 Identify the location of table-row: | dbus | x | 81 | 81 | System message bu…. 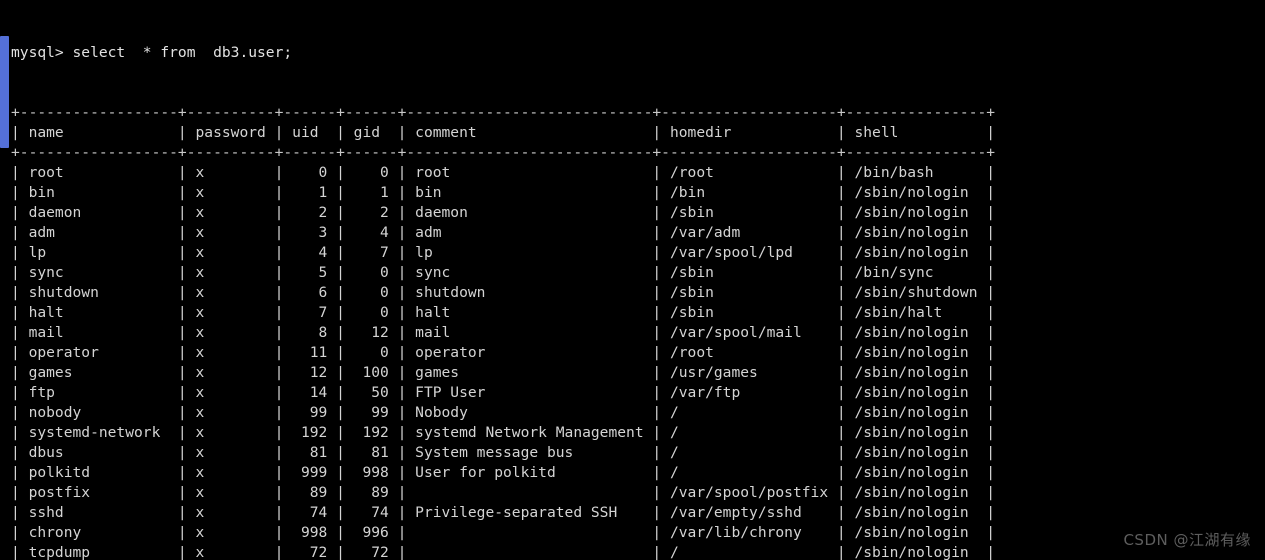
(503, 452).